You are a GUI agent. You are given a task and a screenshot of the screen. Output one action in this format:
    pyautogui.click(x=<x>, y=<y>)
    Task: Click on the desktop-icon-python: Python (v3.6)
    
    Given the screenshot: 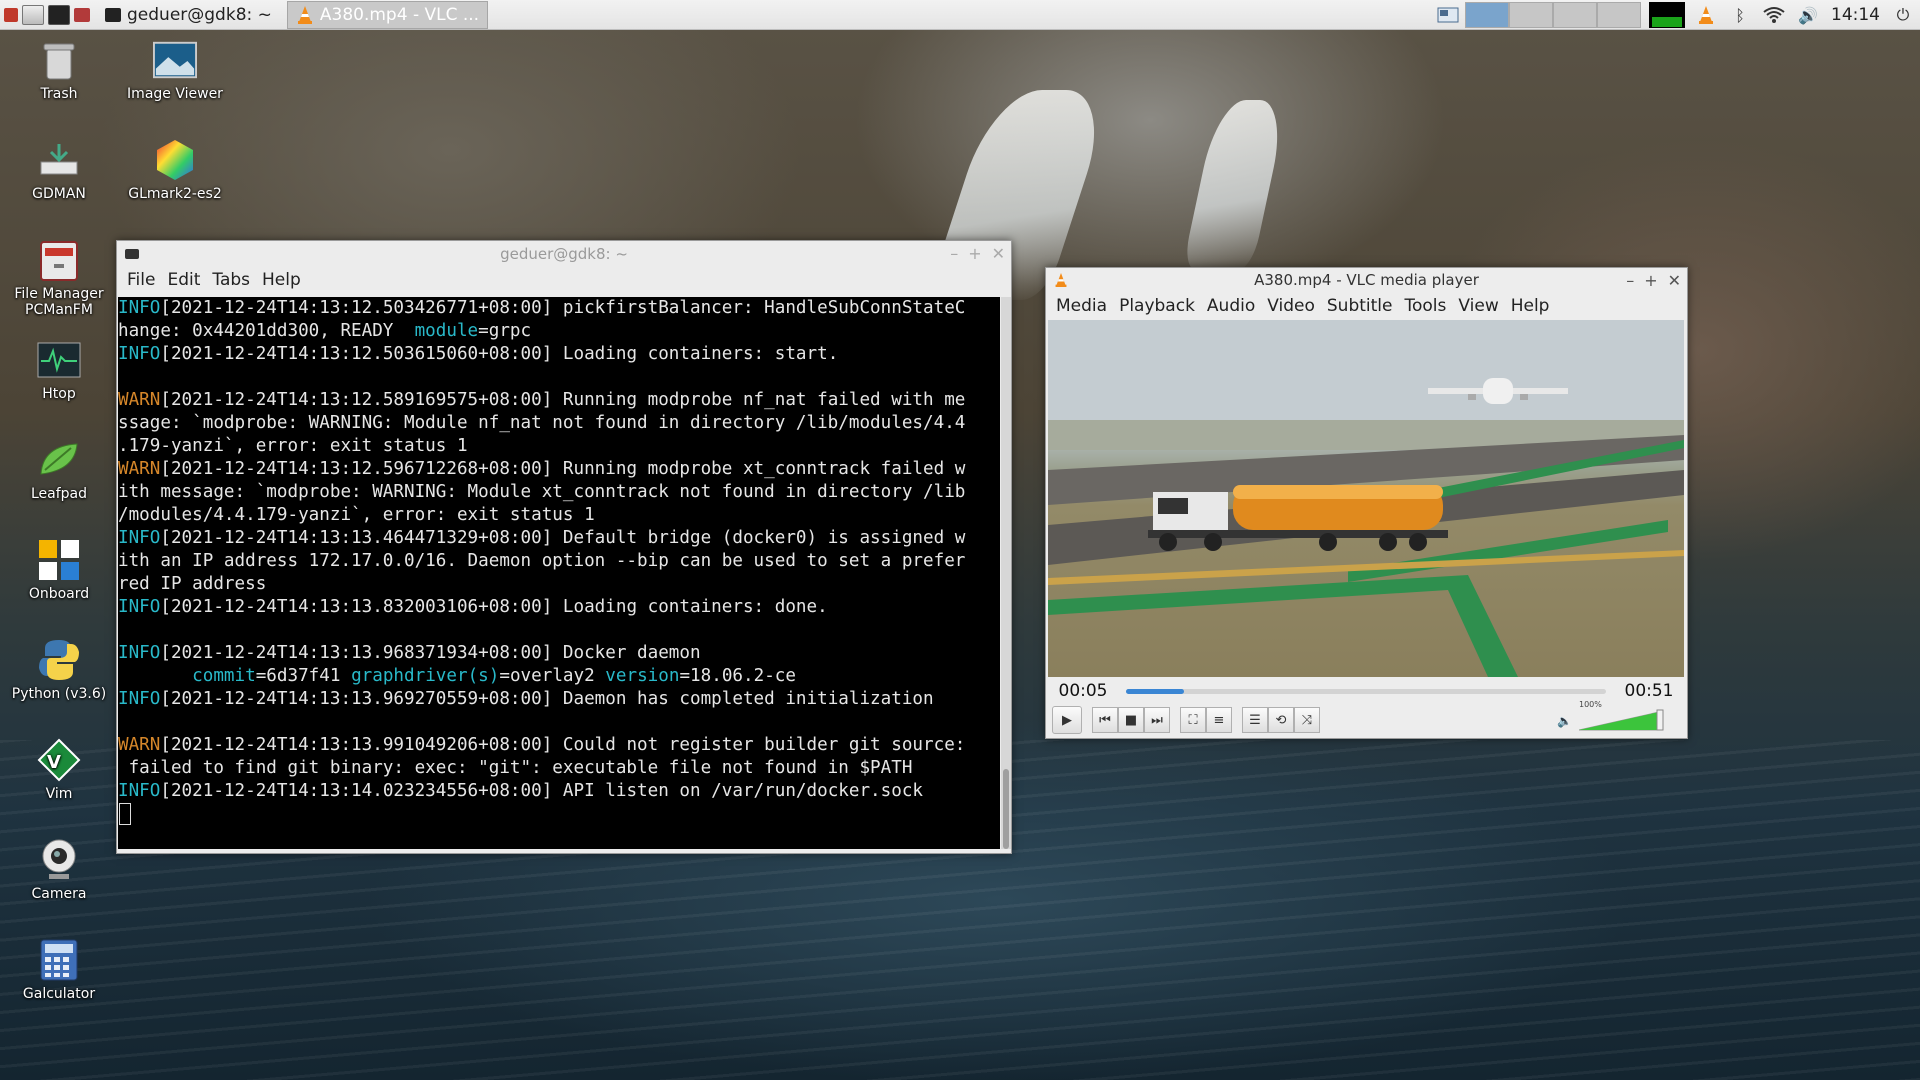 What is the action you would take?
    pyautogui.click(x=59, y=670)
    